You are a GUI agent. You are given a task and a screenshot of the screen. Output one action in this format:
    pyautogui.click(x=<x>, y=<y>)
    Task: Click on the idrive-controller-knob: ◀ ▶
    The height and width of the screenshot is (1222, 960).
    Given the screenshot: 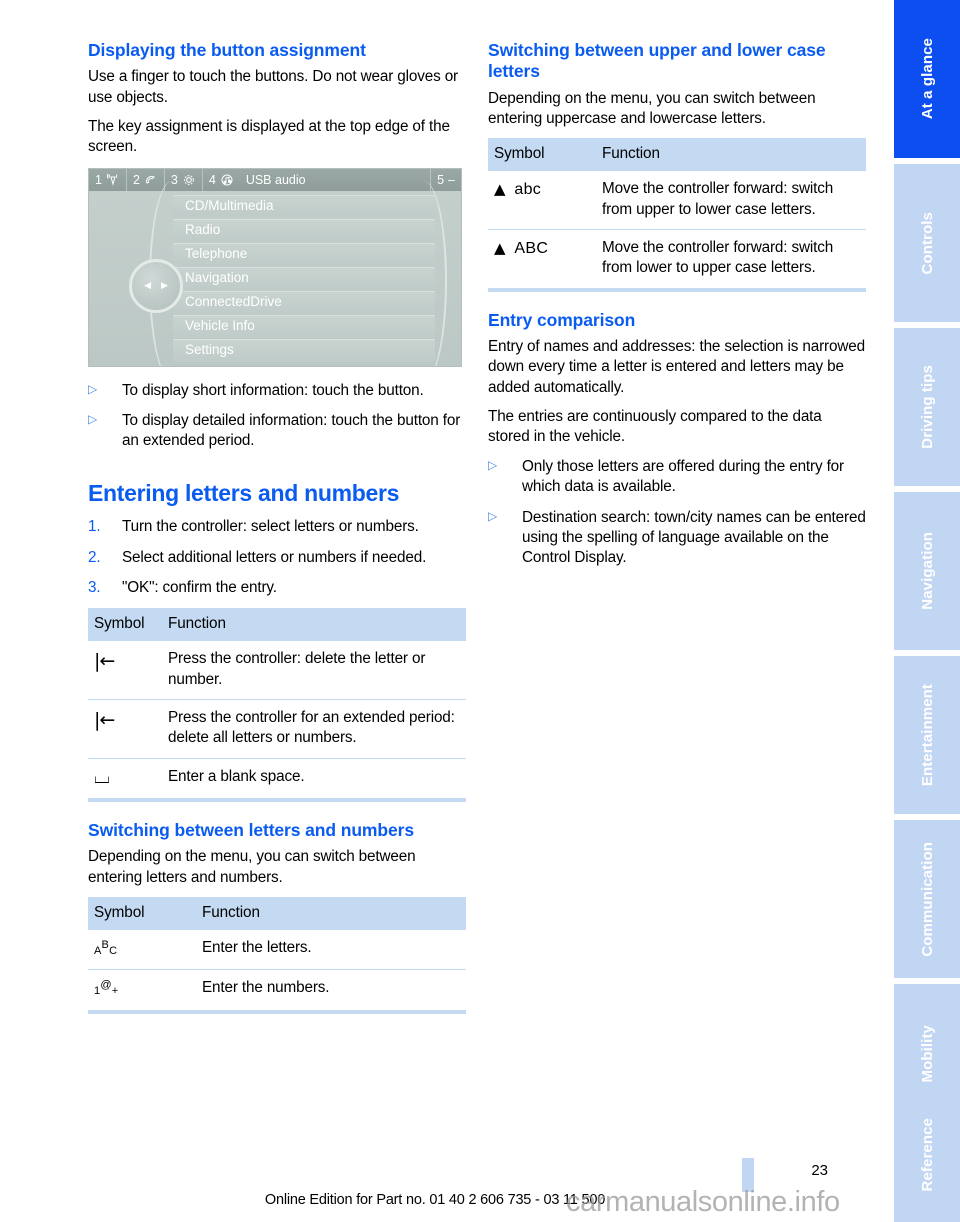 What is the action you would take?
    pyautogui.click(x=156, y=285)
    